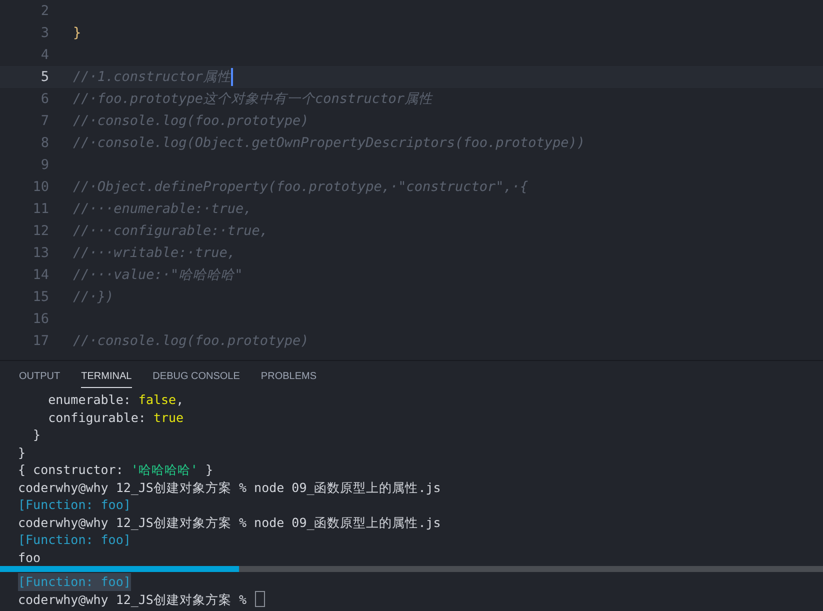  Describe the element at coordinates (40, 341) in the screenshot. I see `line-number: 17` at that location.